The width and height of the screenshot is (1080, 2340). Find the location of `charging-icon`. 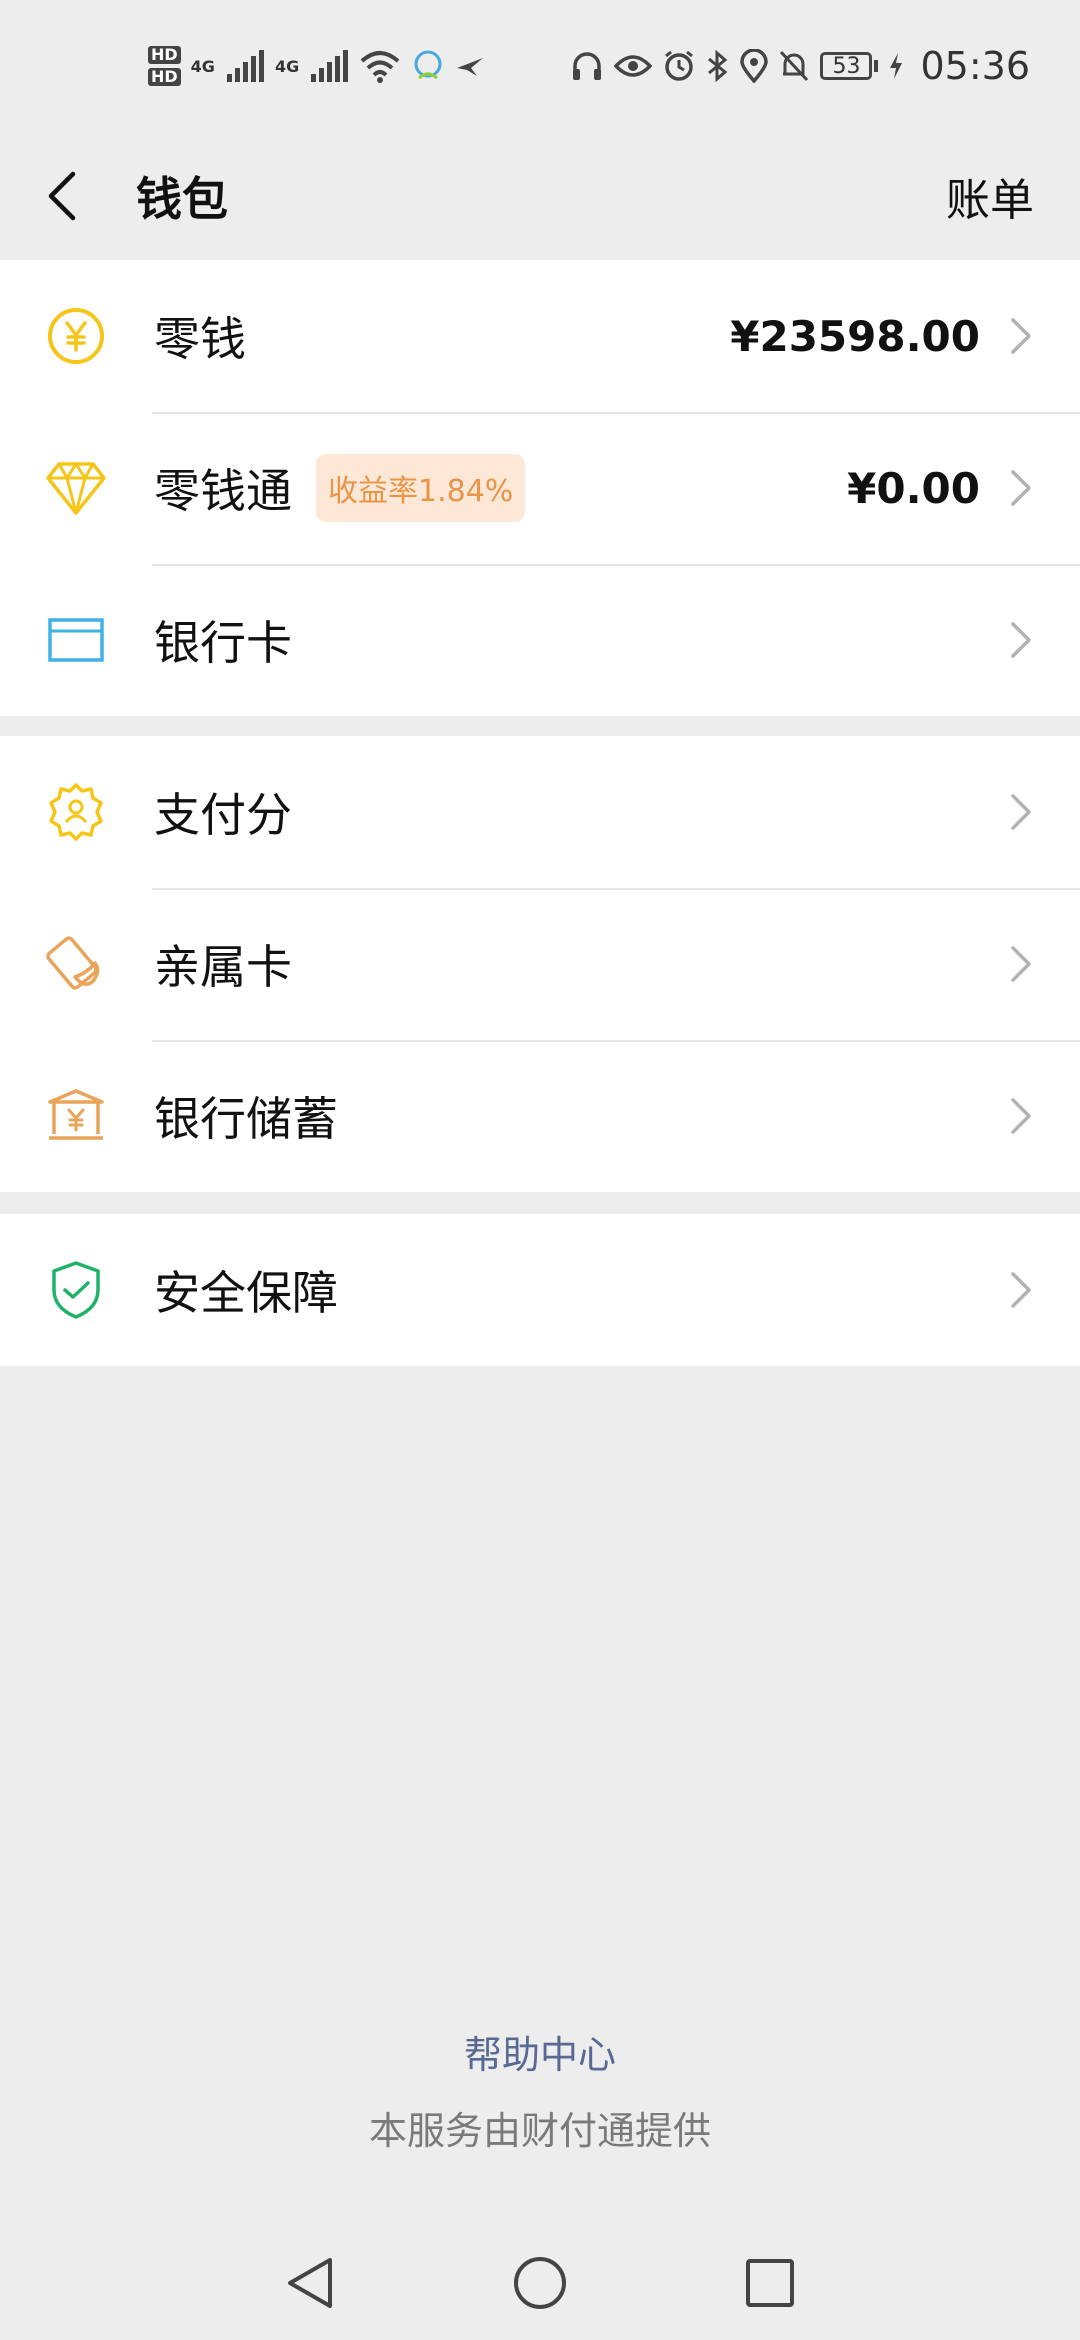

charging-icon is located at coordinates (896, 66).